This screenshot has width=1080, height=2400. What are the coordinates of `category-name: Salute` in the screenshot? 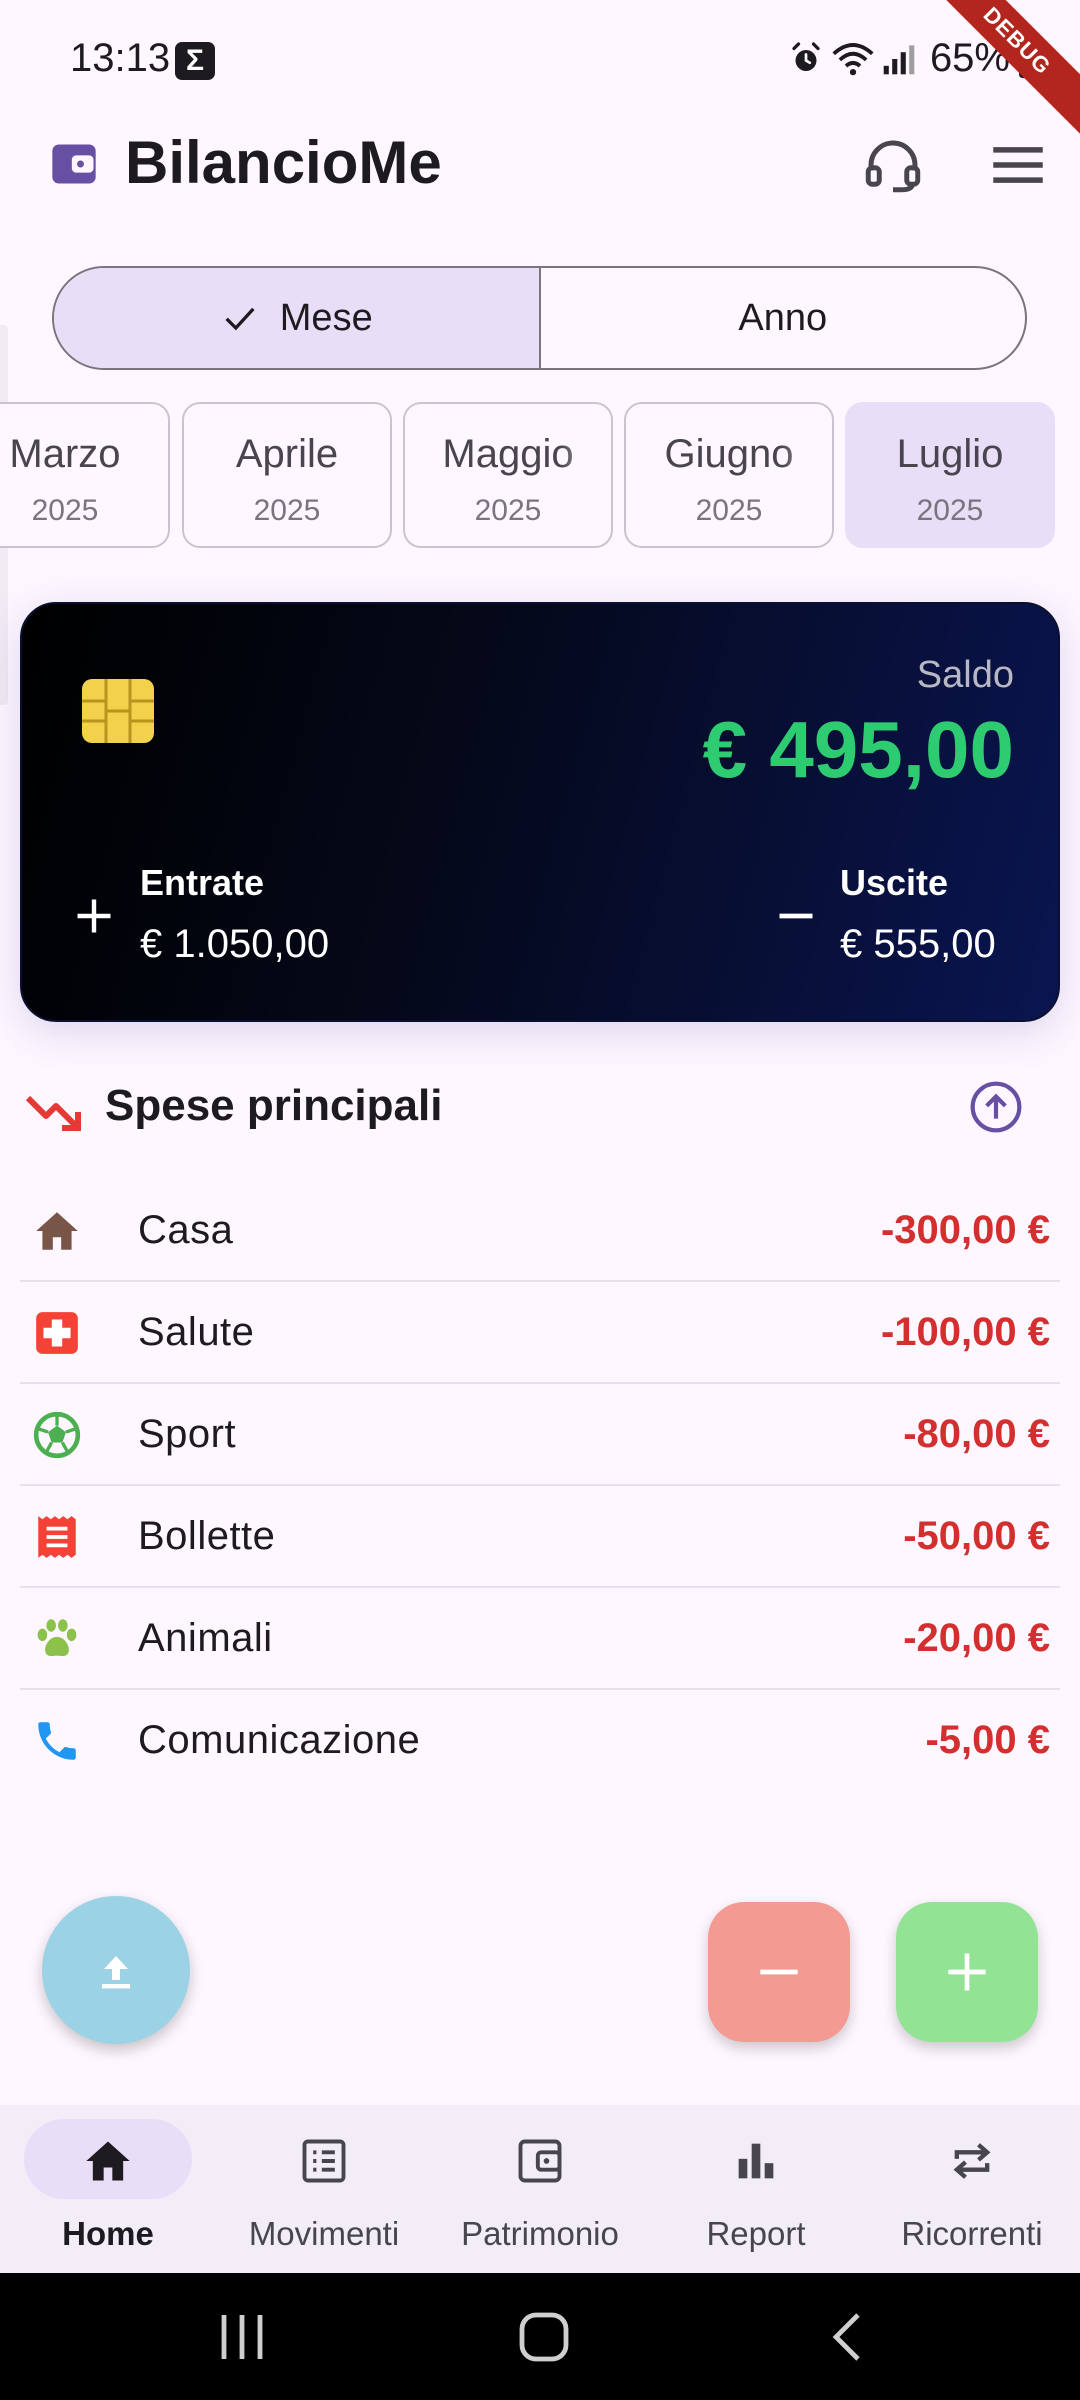 It's located at (196, 1332).